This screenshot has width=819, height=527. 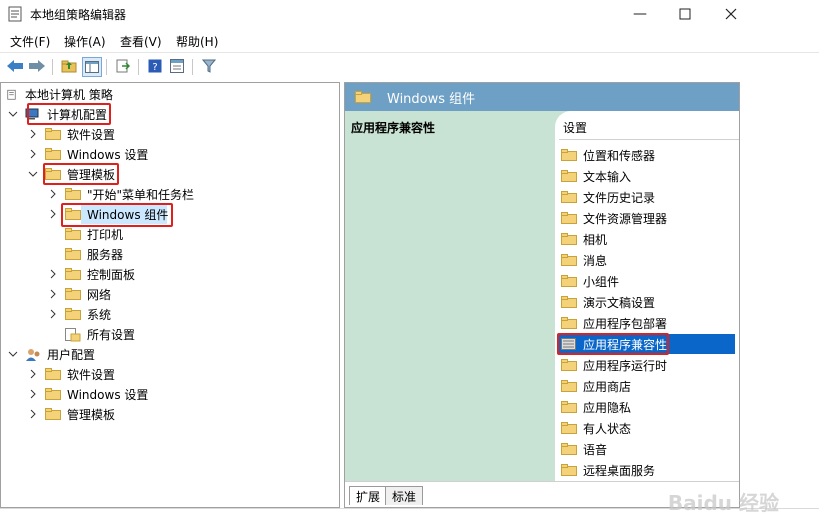 I want to click on tree-item-control-panel: 控制面板, so click(x=91, y=274).